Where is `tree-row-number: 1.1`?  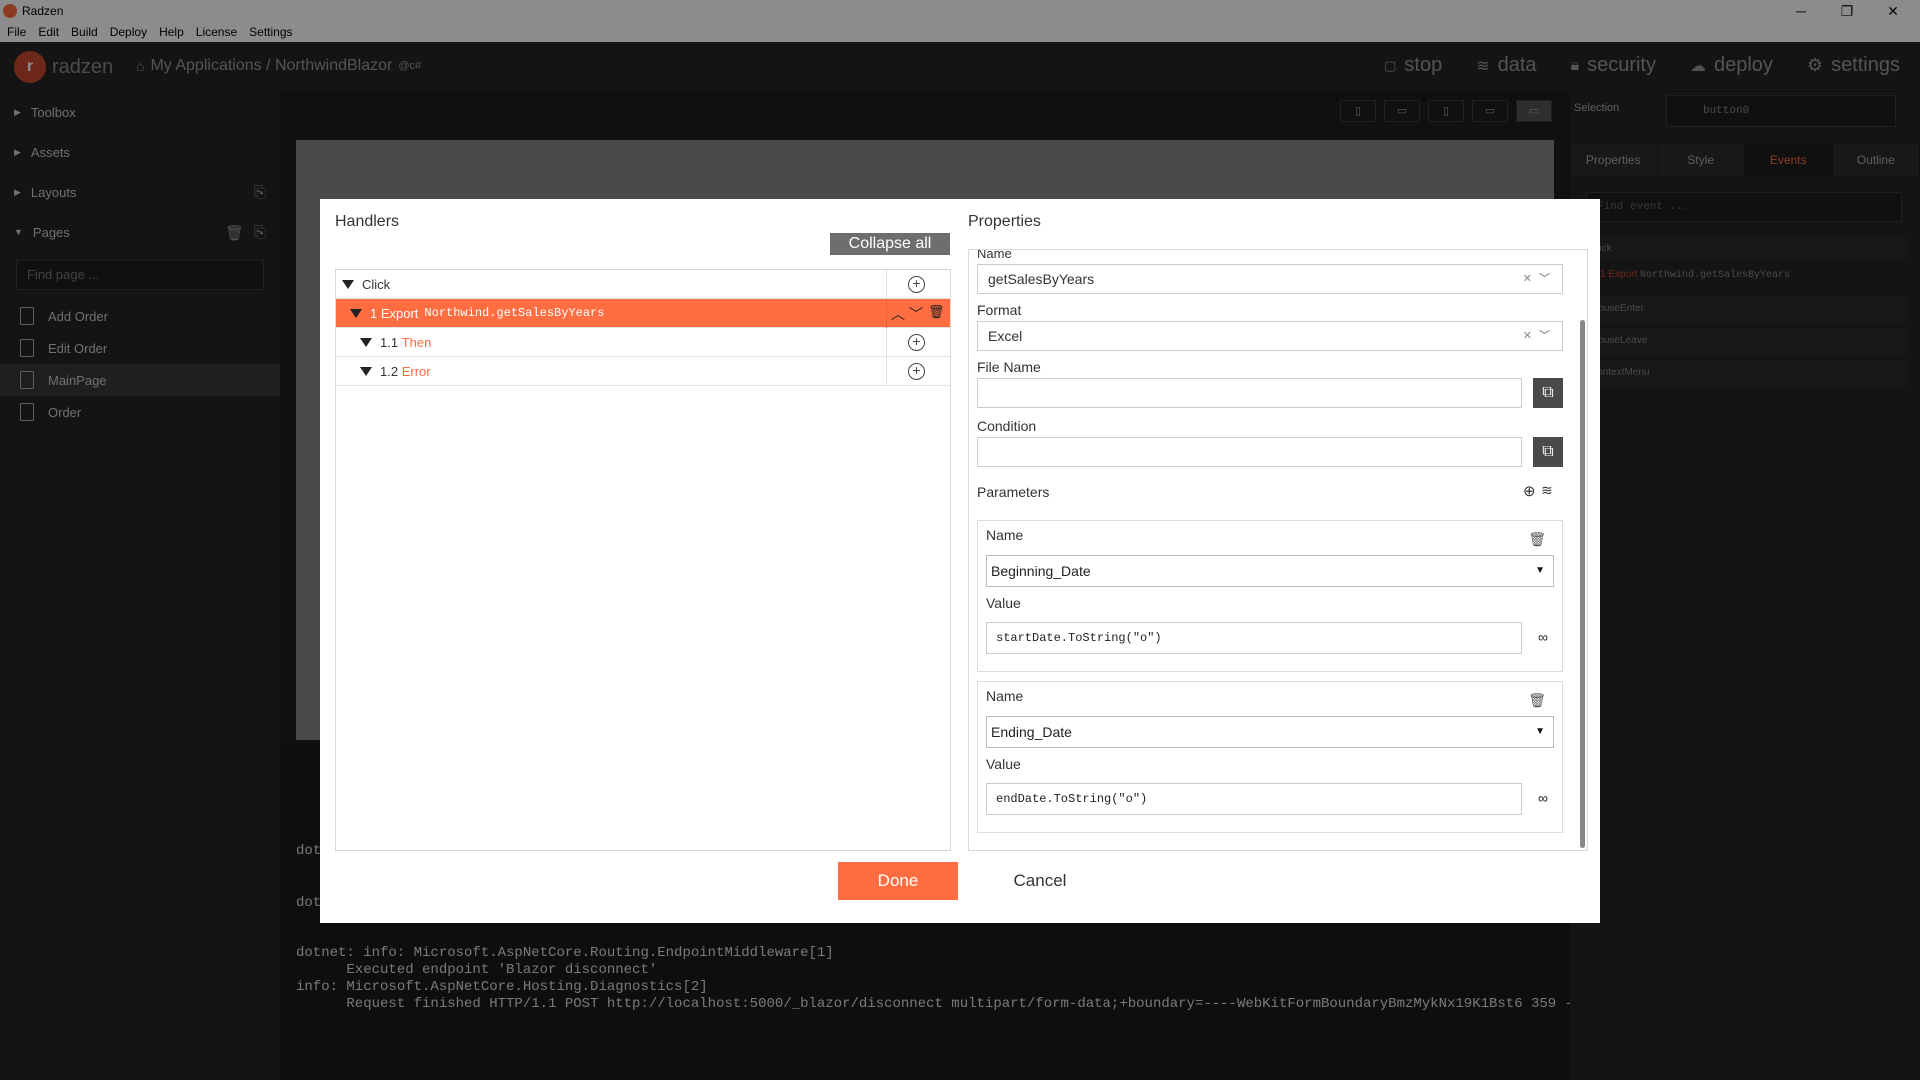
tree-row-number: 1.1 is located at coordinates (389, 342).